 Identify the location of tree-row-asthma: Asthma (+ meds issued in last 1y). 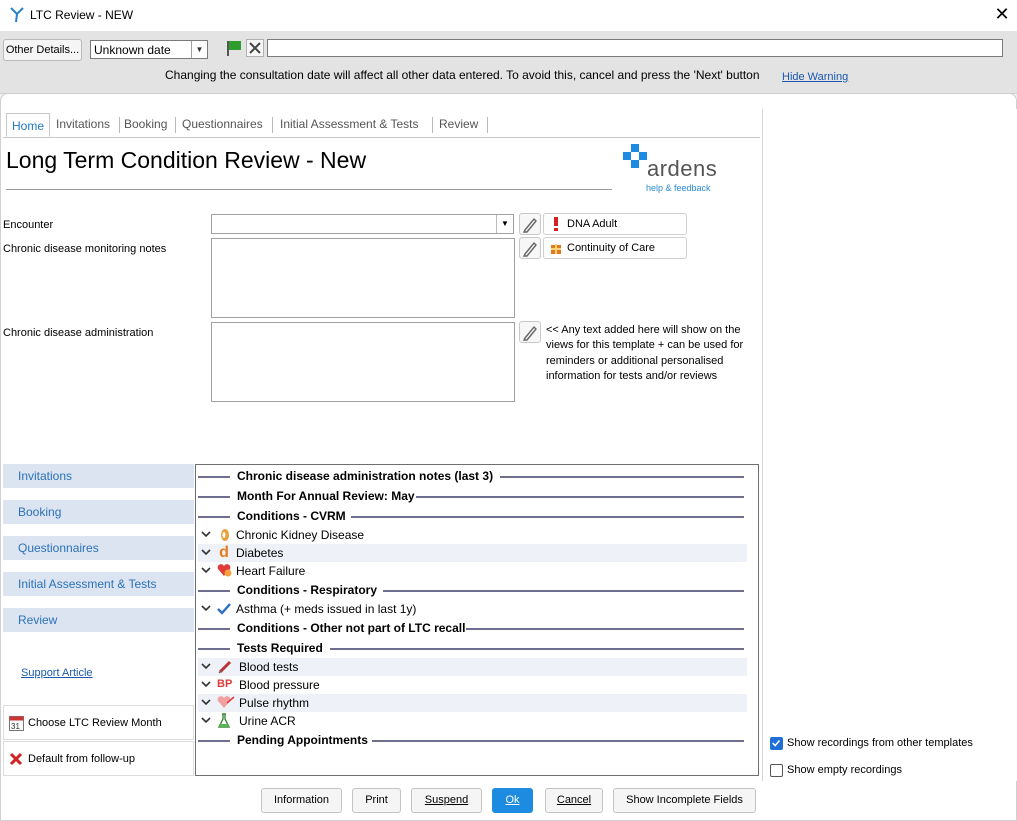
(472, 609).